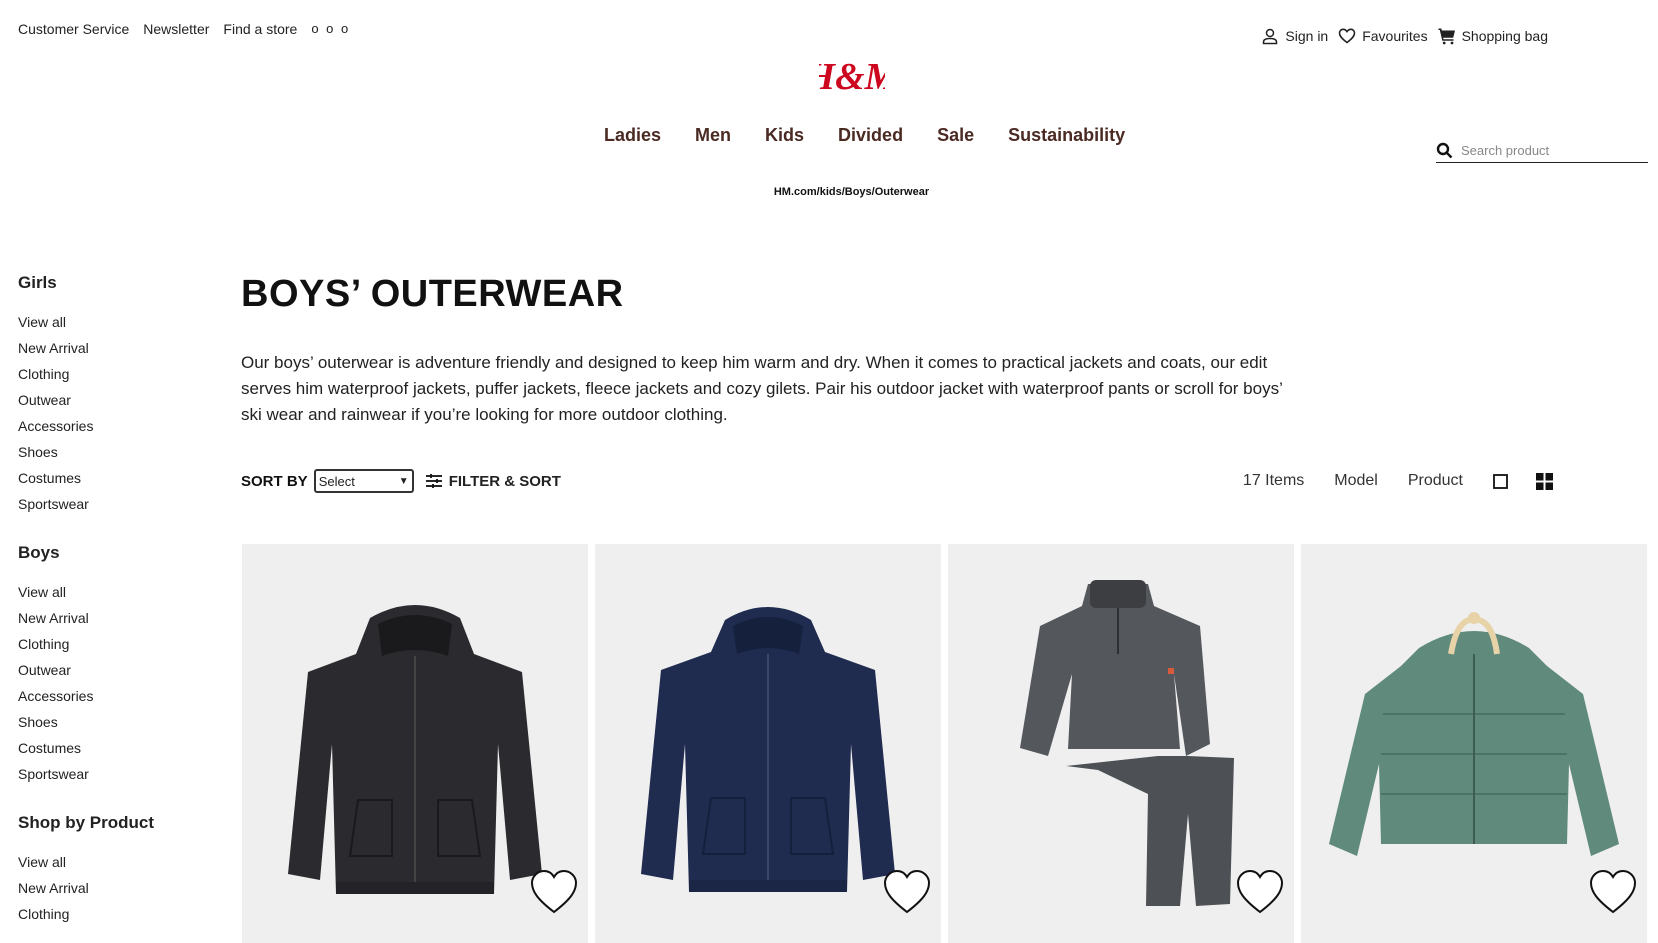 The height and width of the screenshot is (943, 1658). I want to click on account-links: Sign in Favourites Shopping bag, so click(1404, 36).